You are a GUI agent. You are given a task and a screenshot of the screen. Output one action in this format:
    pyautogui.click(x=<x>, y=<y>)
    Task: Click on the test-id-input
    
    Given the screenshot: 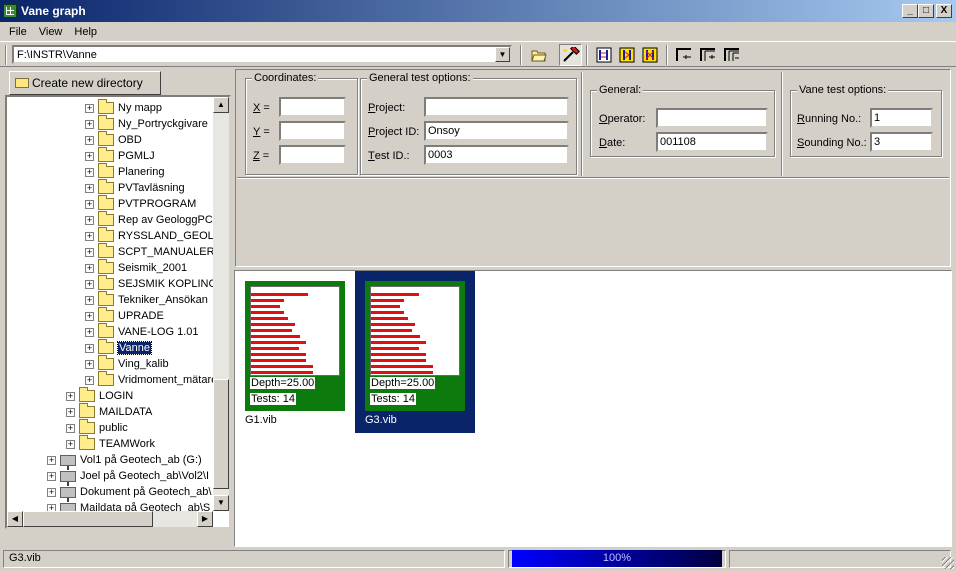 What is the action you would take?
    pyautogui.click(x=496, y=155)
    